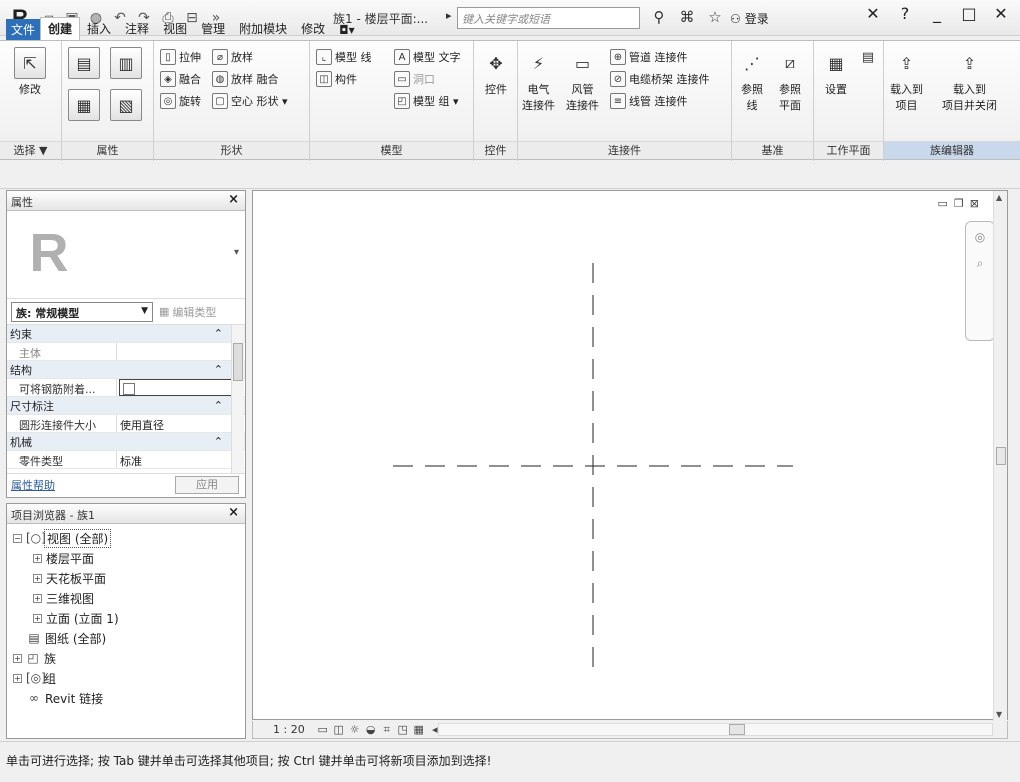 This screenshot has height=782, width=1020. What do you see at coordinates (427, 57) in the screenshot?
I see `model-text-button: A 模型 文字` at bounding box center [427, 57].